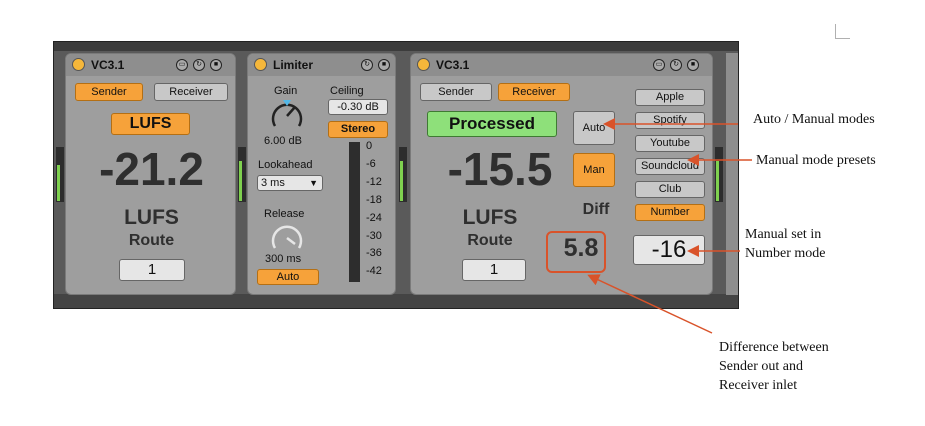 The image size is (925, 426). What do you see at coordinates (761, 366) in the screenshot?
I see `annotation-diff-line2: Sender out and` at bounding box center [761, 366].